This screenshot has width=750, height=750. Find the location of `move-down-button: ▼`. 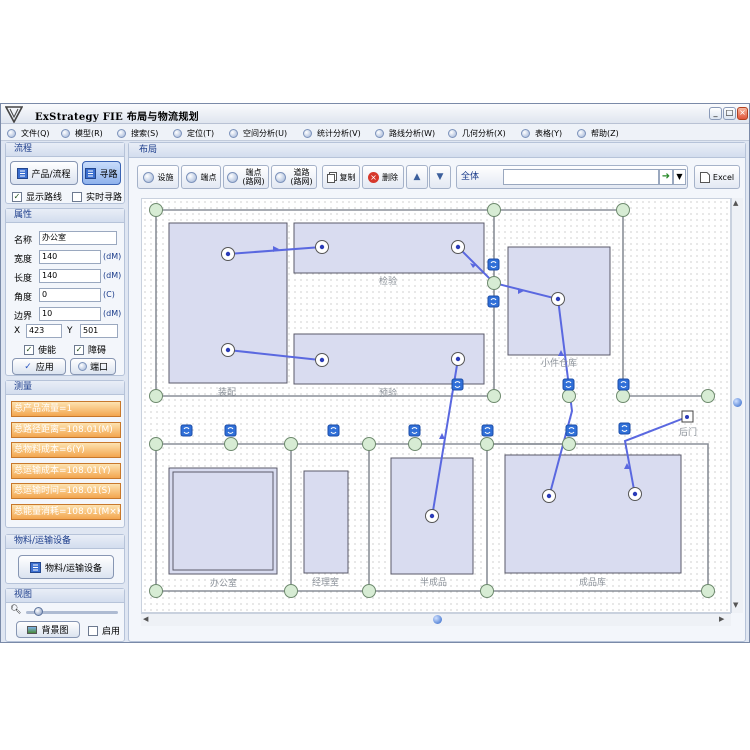

move-down-button: ▼ is located at coordinates (440, 177).